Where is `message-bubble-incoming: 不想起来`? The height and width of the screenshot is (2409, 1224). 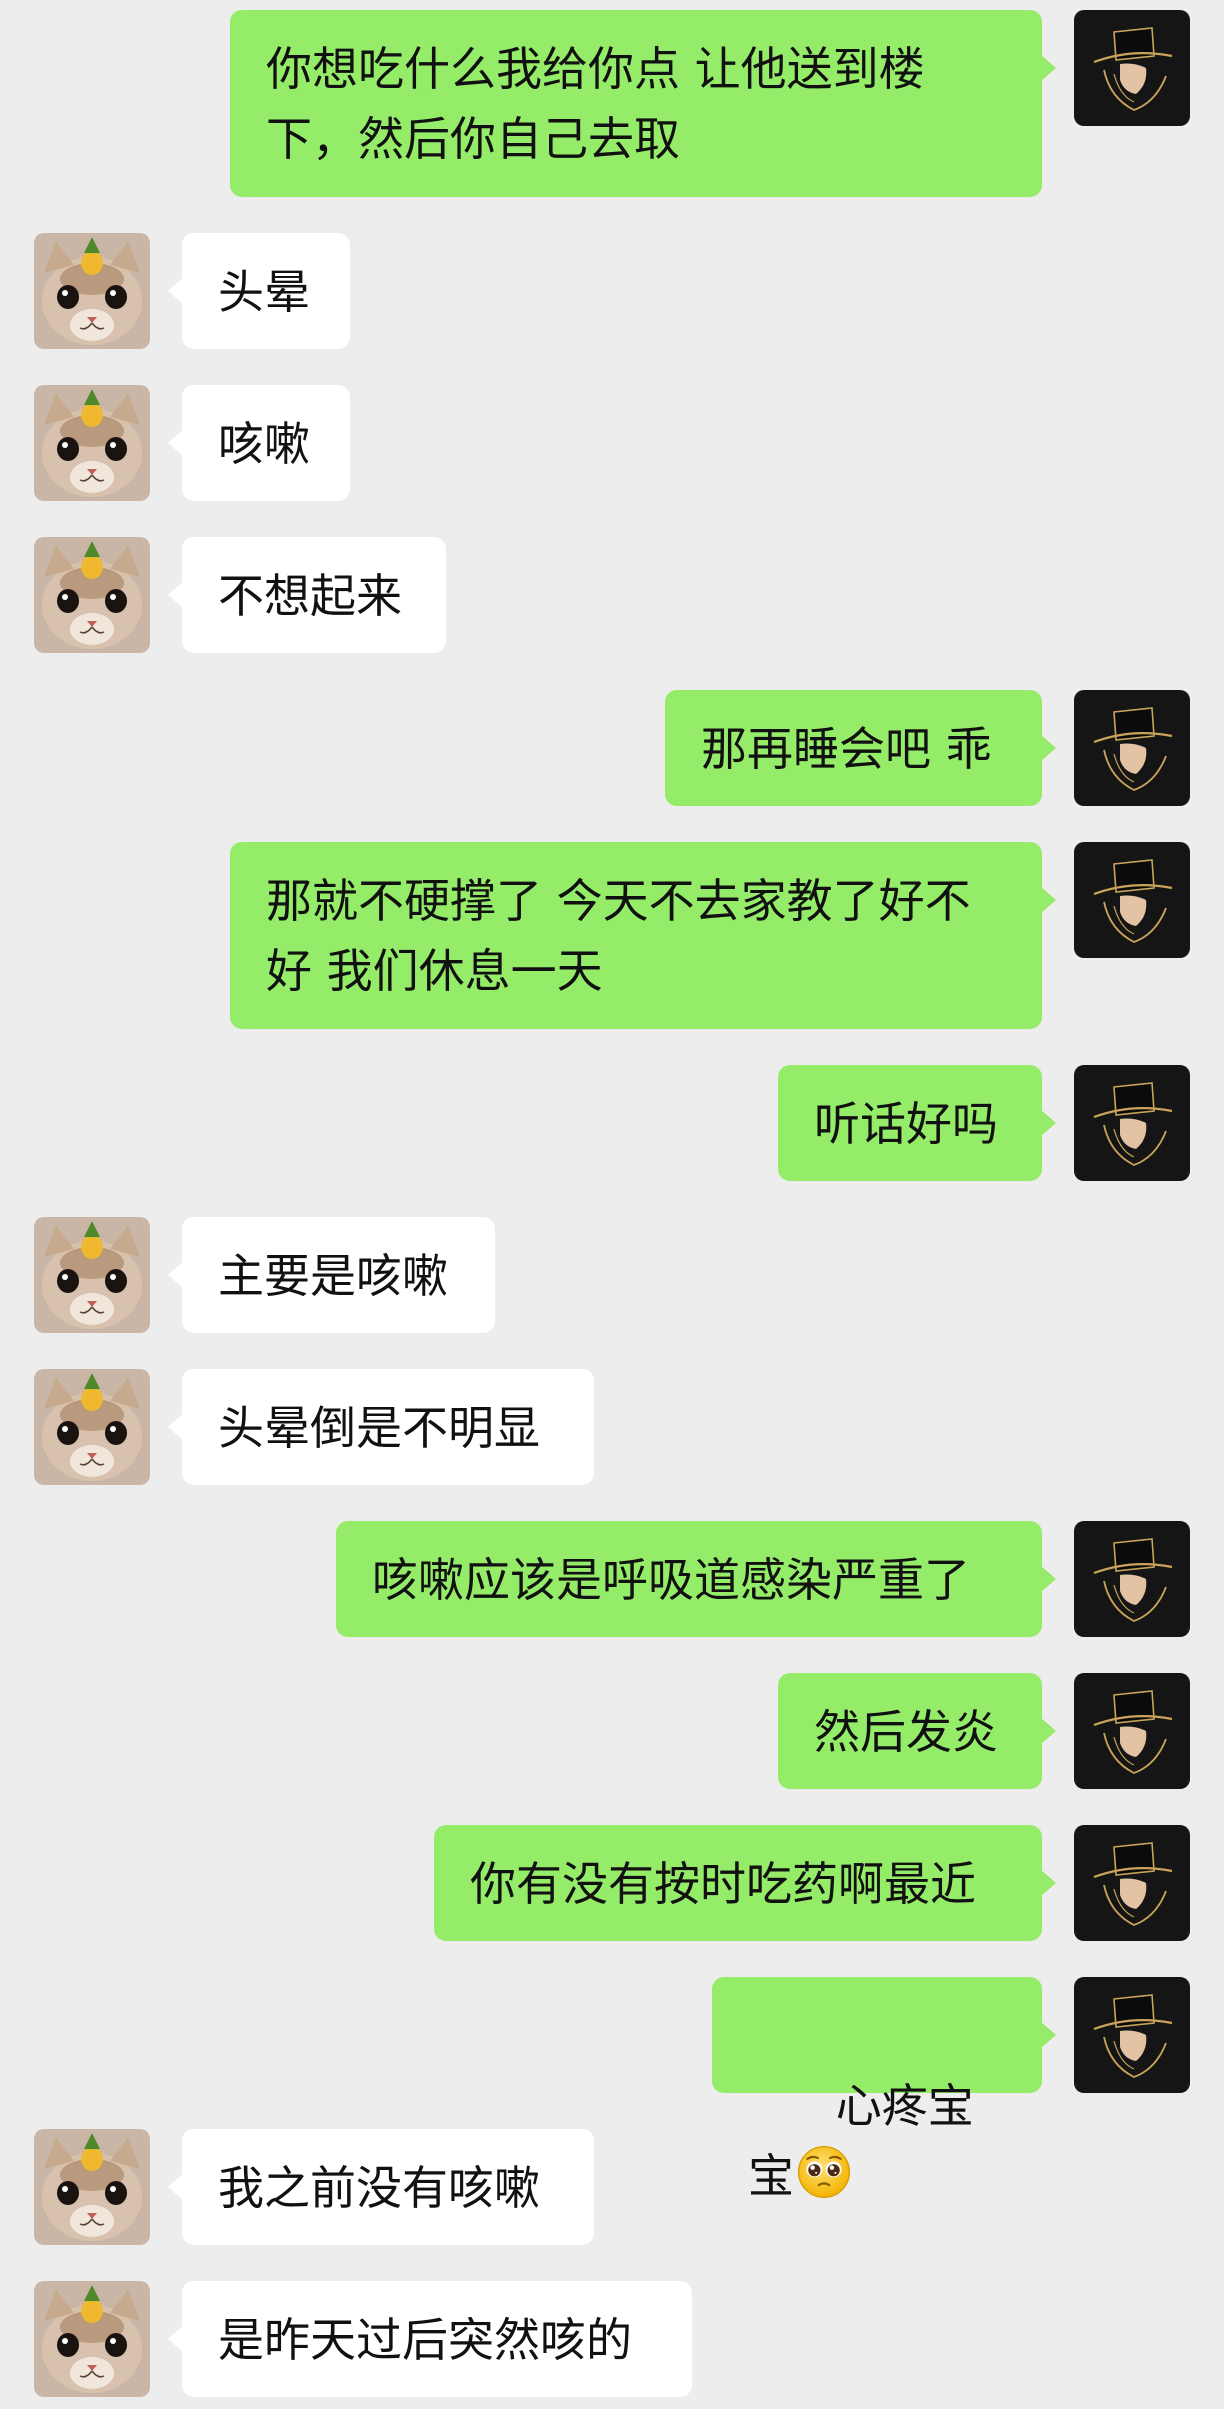
message-bubble-incoming: 不想起来 is located at coordinates (307, 595).